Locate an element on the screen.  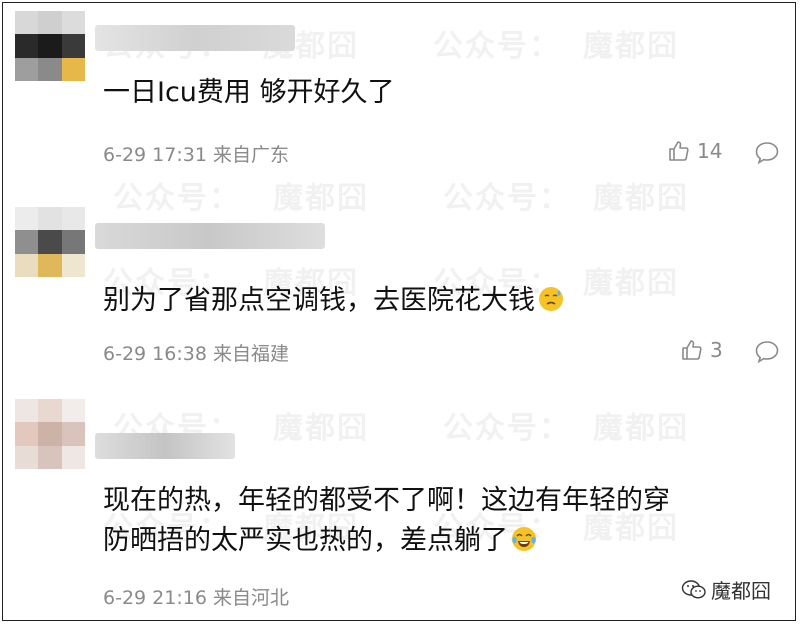
comment-location: 来自福建 is located at coordinates (250, 354).